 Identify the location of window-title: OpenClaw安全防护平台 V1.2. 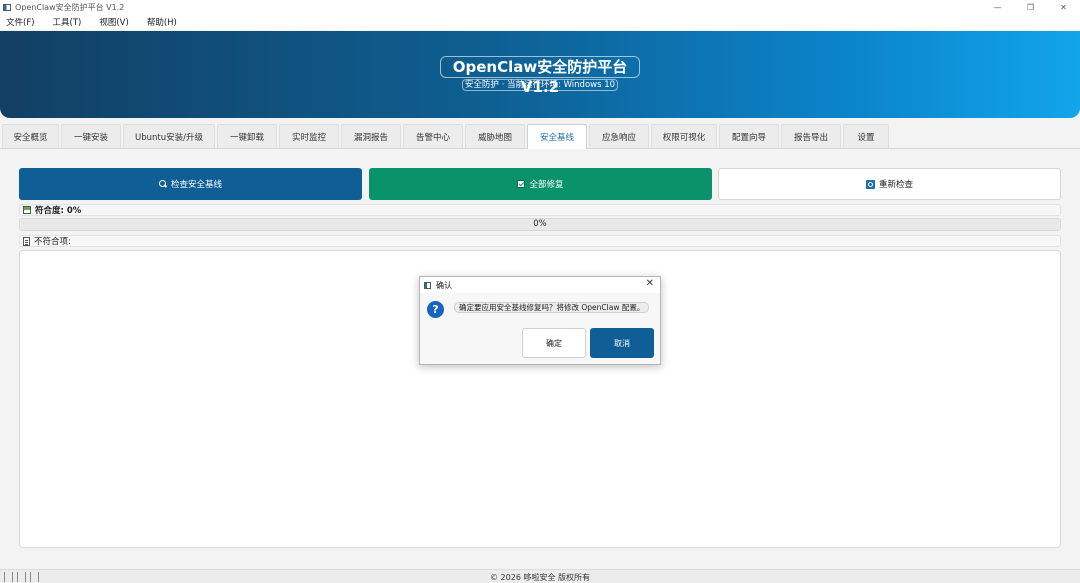
(70, 7).